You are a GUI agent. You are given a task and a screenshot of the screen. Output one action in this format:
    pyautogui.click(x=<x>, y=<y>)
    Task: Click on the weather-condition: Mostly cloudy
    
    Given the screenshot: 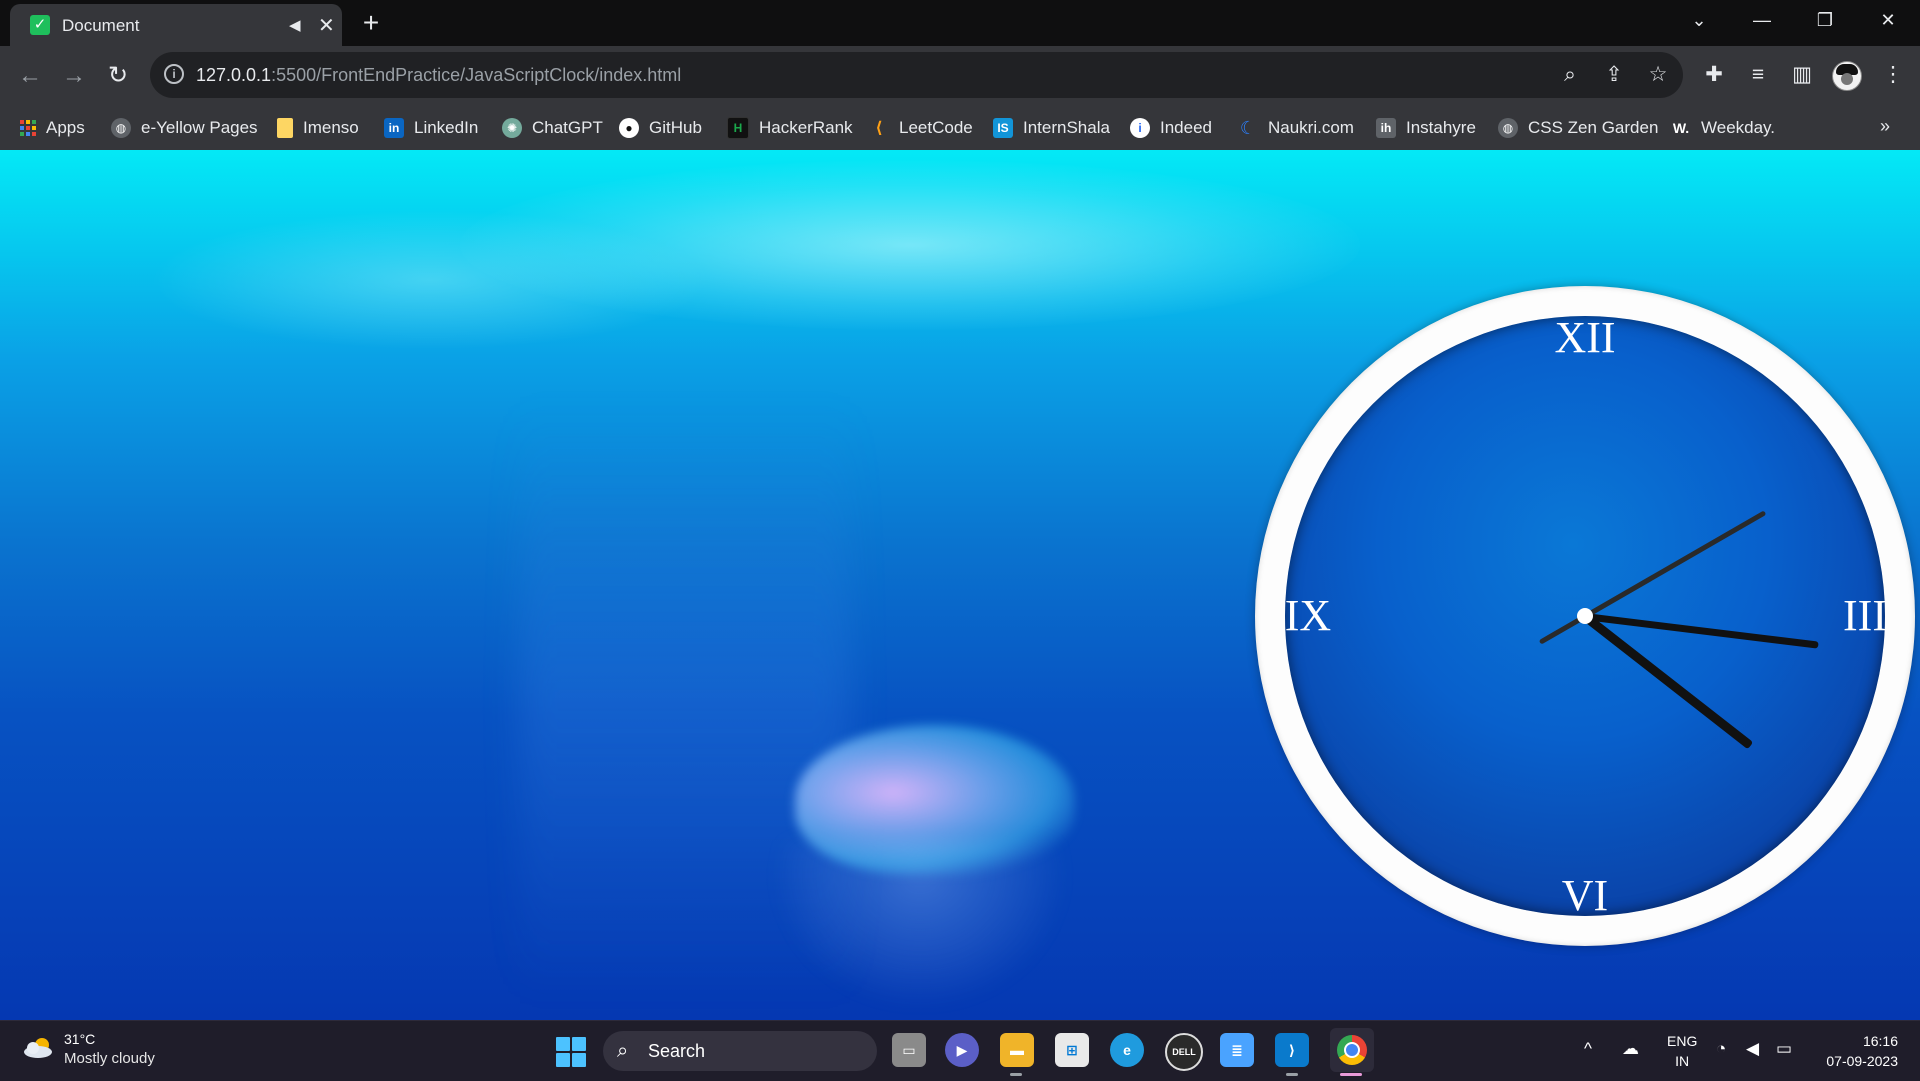 What is the action you would take?
    pyautogui.click(x=109, y=1058)
    